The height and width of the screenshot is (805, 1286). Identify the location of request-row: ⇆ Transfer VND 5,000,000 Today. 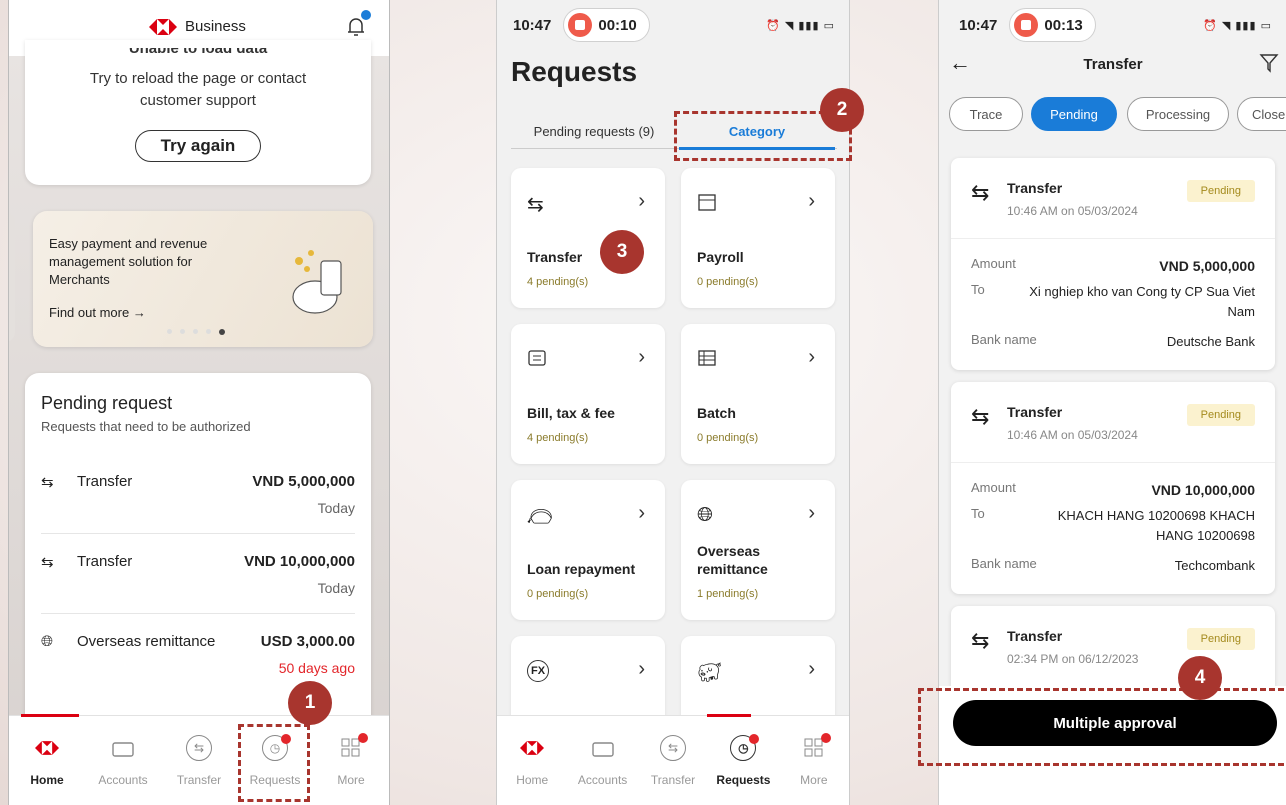
(198, 494).